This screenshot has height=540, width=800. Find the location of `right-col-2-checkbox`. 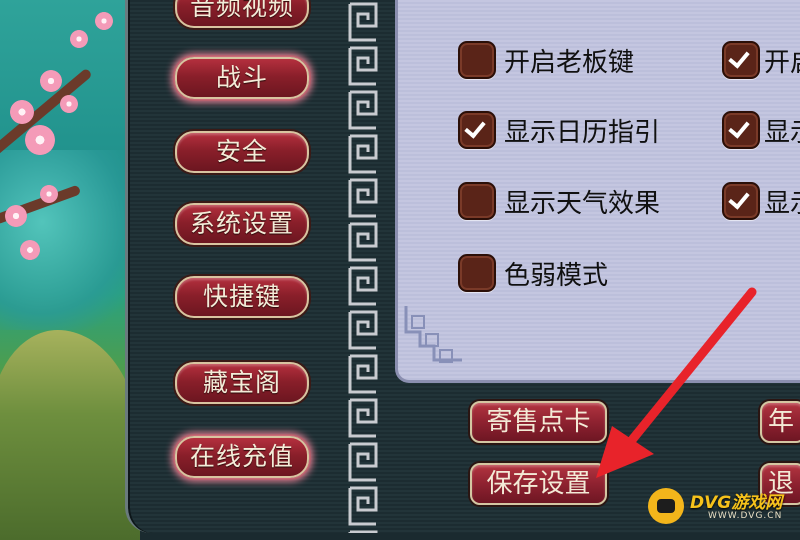

right-col-2-checkbox is located at coordinates (741, 130).